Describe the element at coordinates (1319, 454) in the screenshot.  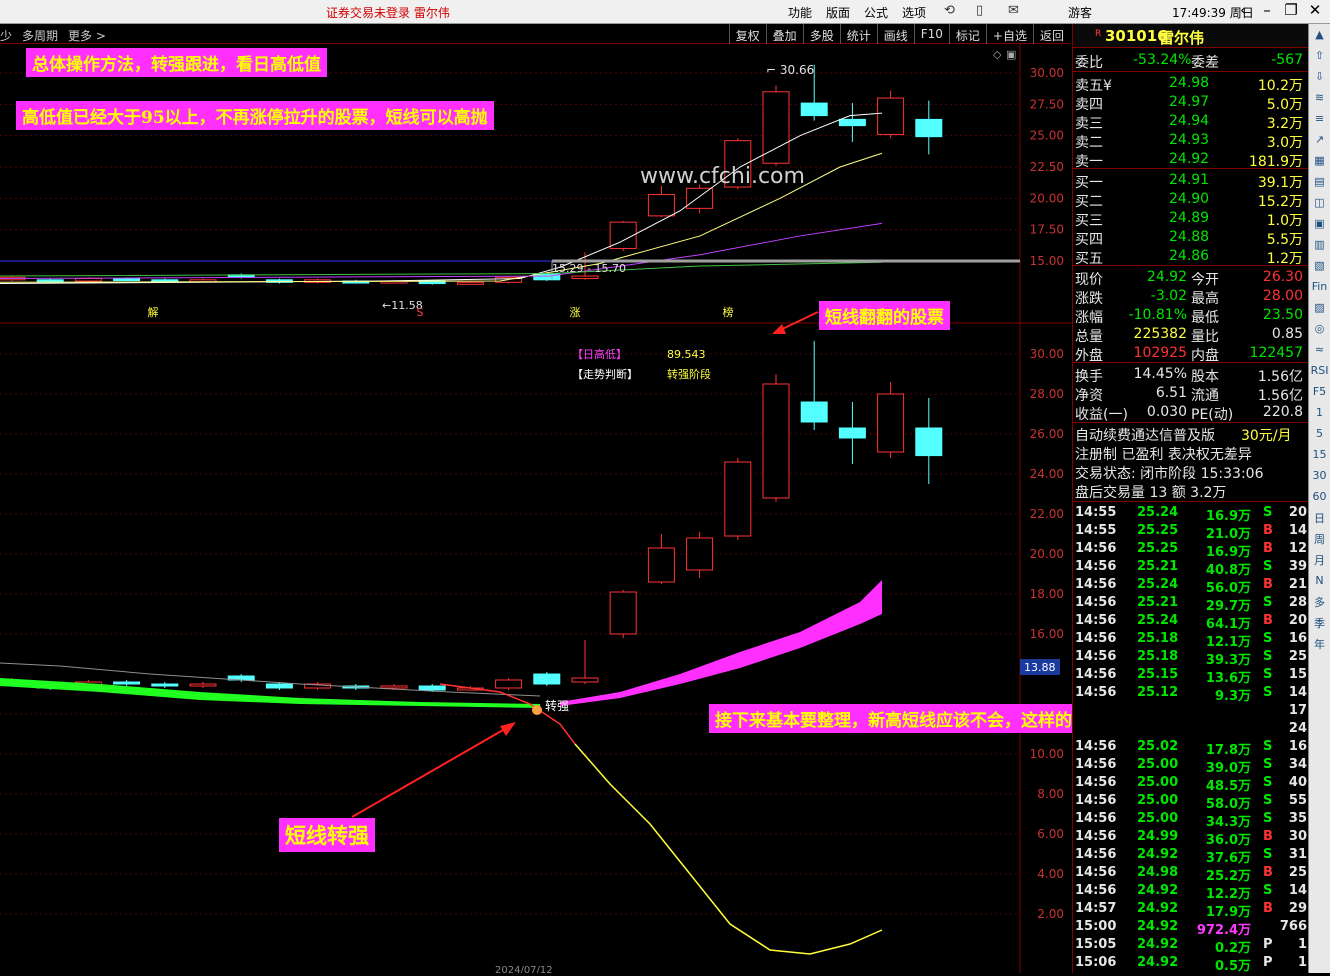
I see `tool-button: 15` at that location.